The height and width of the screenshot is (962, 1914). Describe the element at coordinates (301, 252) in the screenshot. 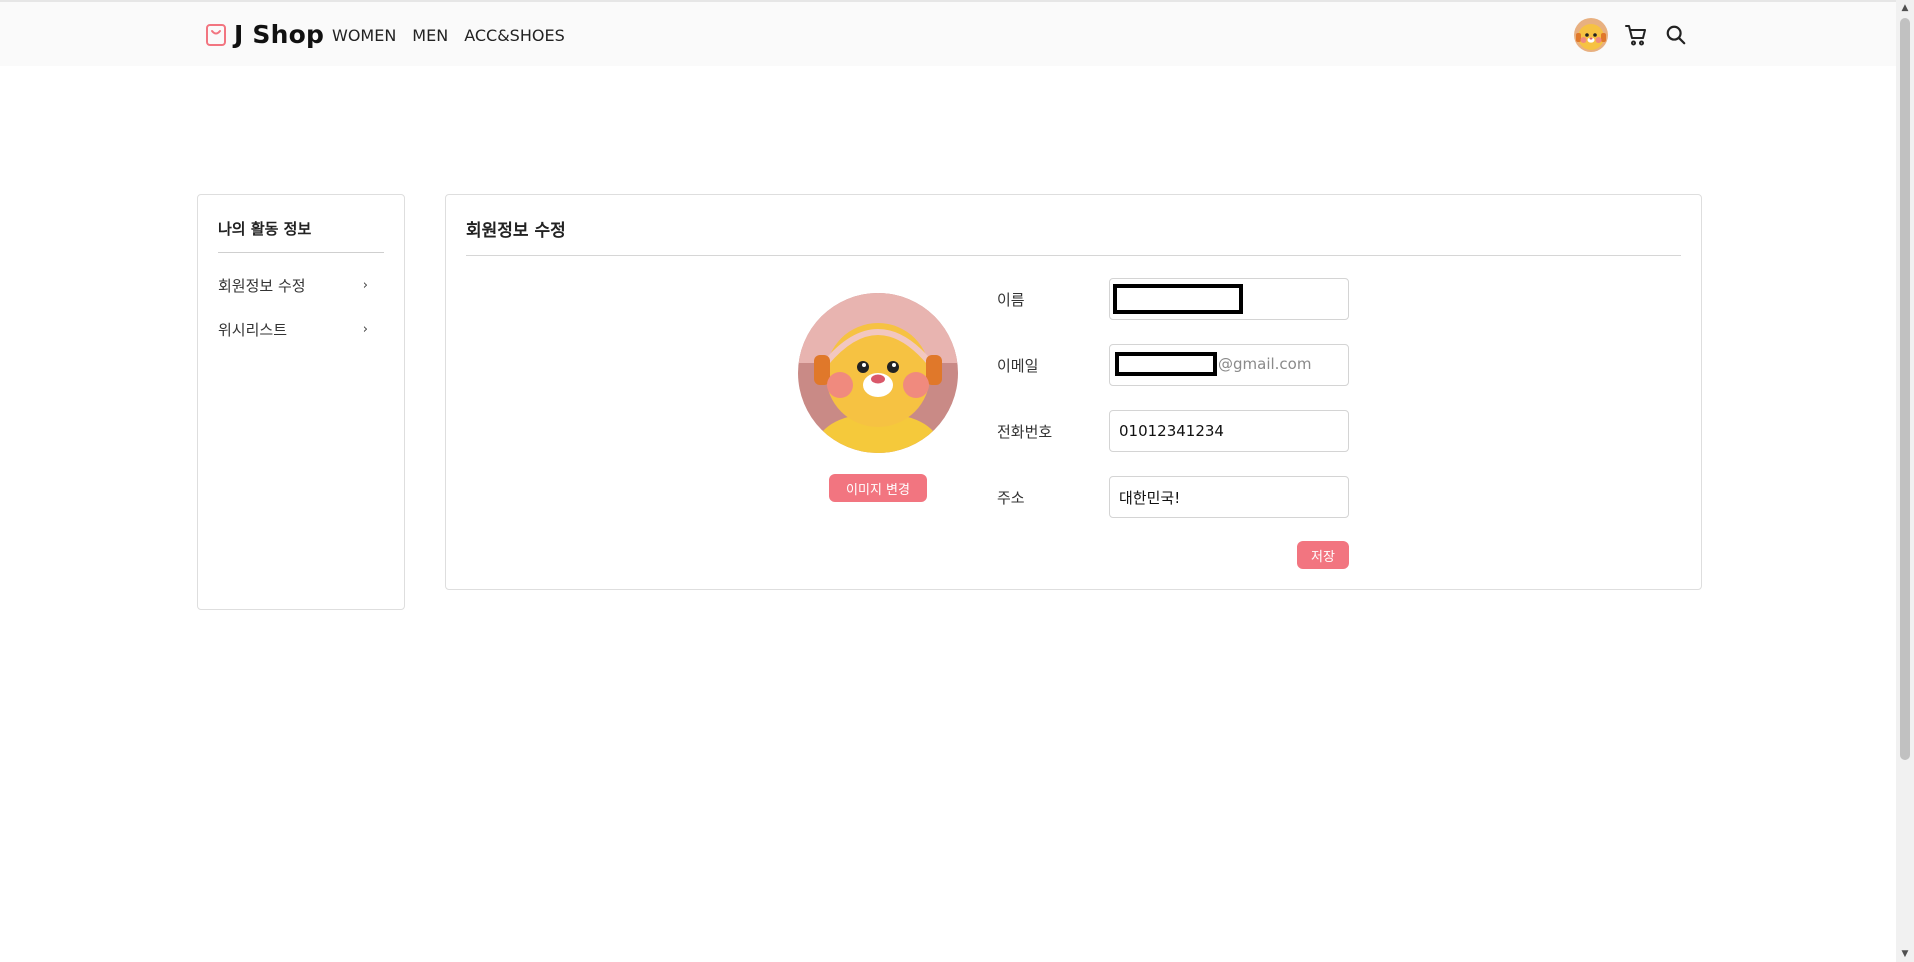

I see `sidebar-divider` at that location.